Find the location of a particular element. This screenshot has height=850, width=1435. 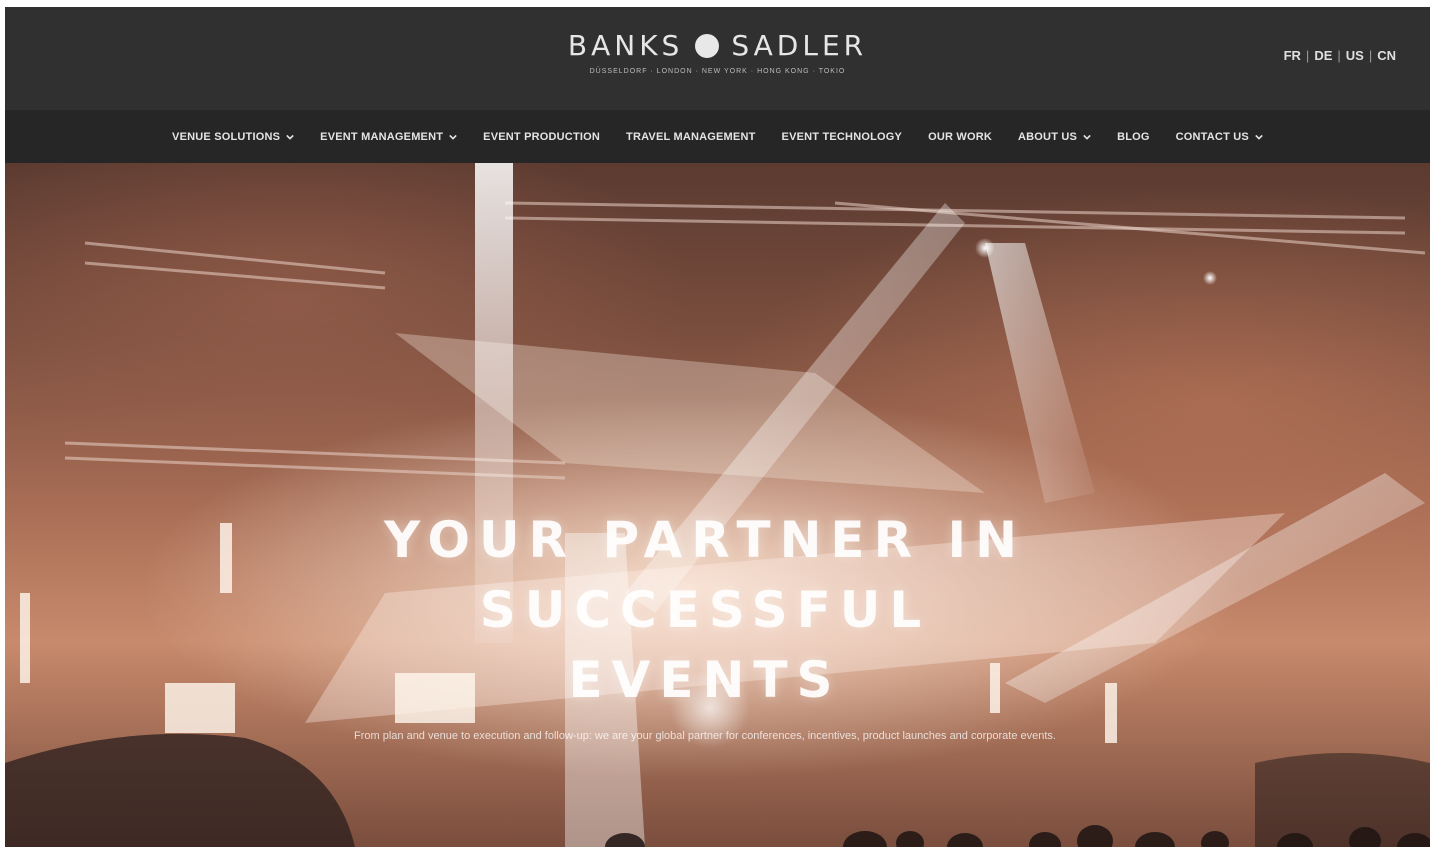

lang-fr: FR is located at coordinates (1292, 55).